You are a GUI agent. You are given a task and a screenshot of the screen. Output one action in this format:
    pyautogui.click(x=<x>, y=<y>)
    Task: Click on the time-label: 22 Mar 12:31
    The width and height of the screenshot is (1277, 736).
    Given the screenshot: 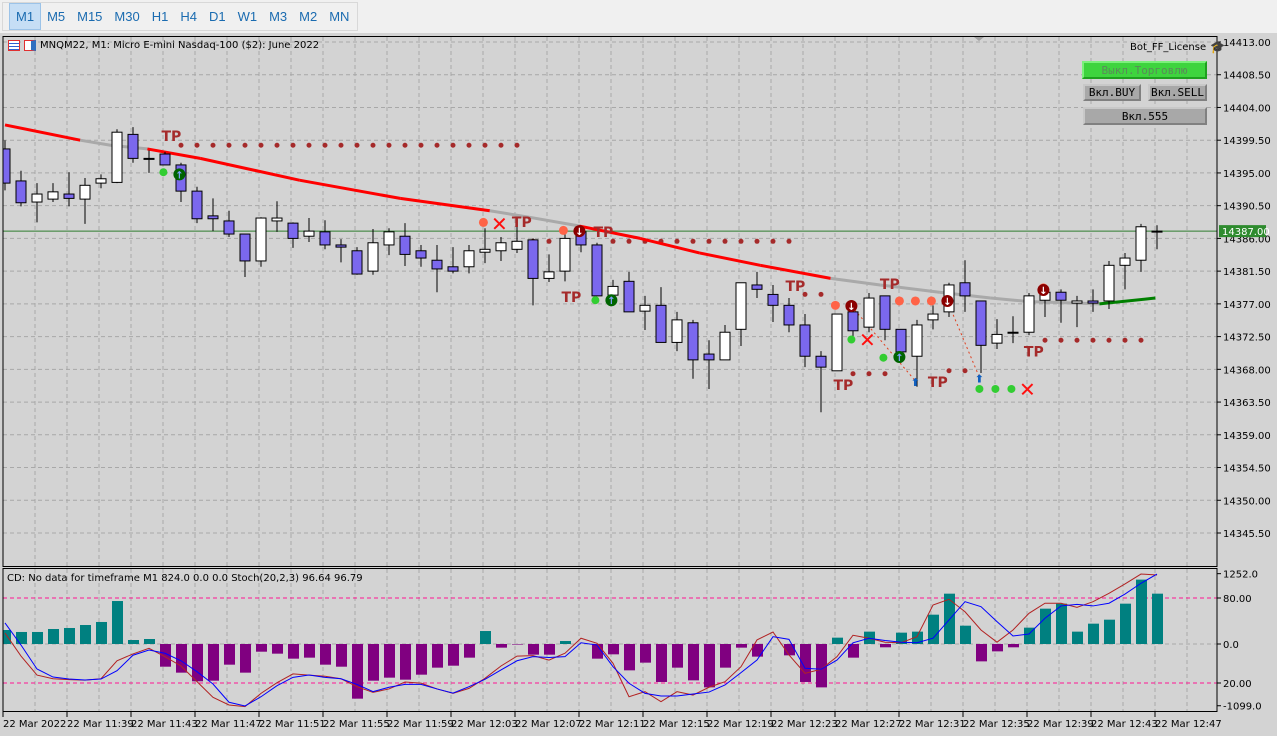 What is the action you would take?
    pyautogui.click(x=932, y=724)
    